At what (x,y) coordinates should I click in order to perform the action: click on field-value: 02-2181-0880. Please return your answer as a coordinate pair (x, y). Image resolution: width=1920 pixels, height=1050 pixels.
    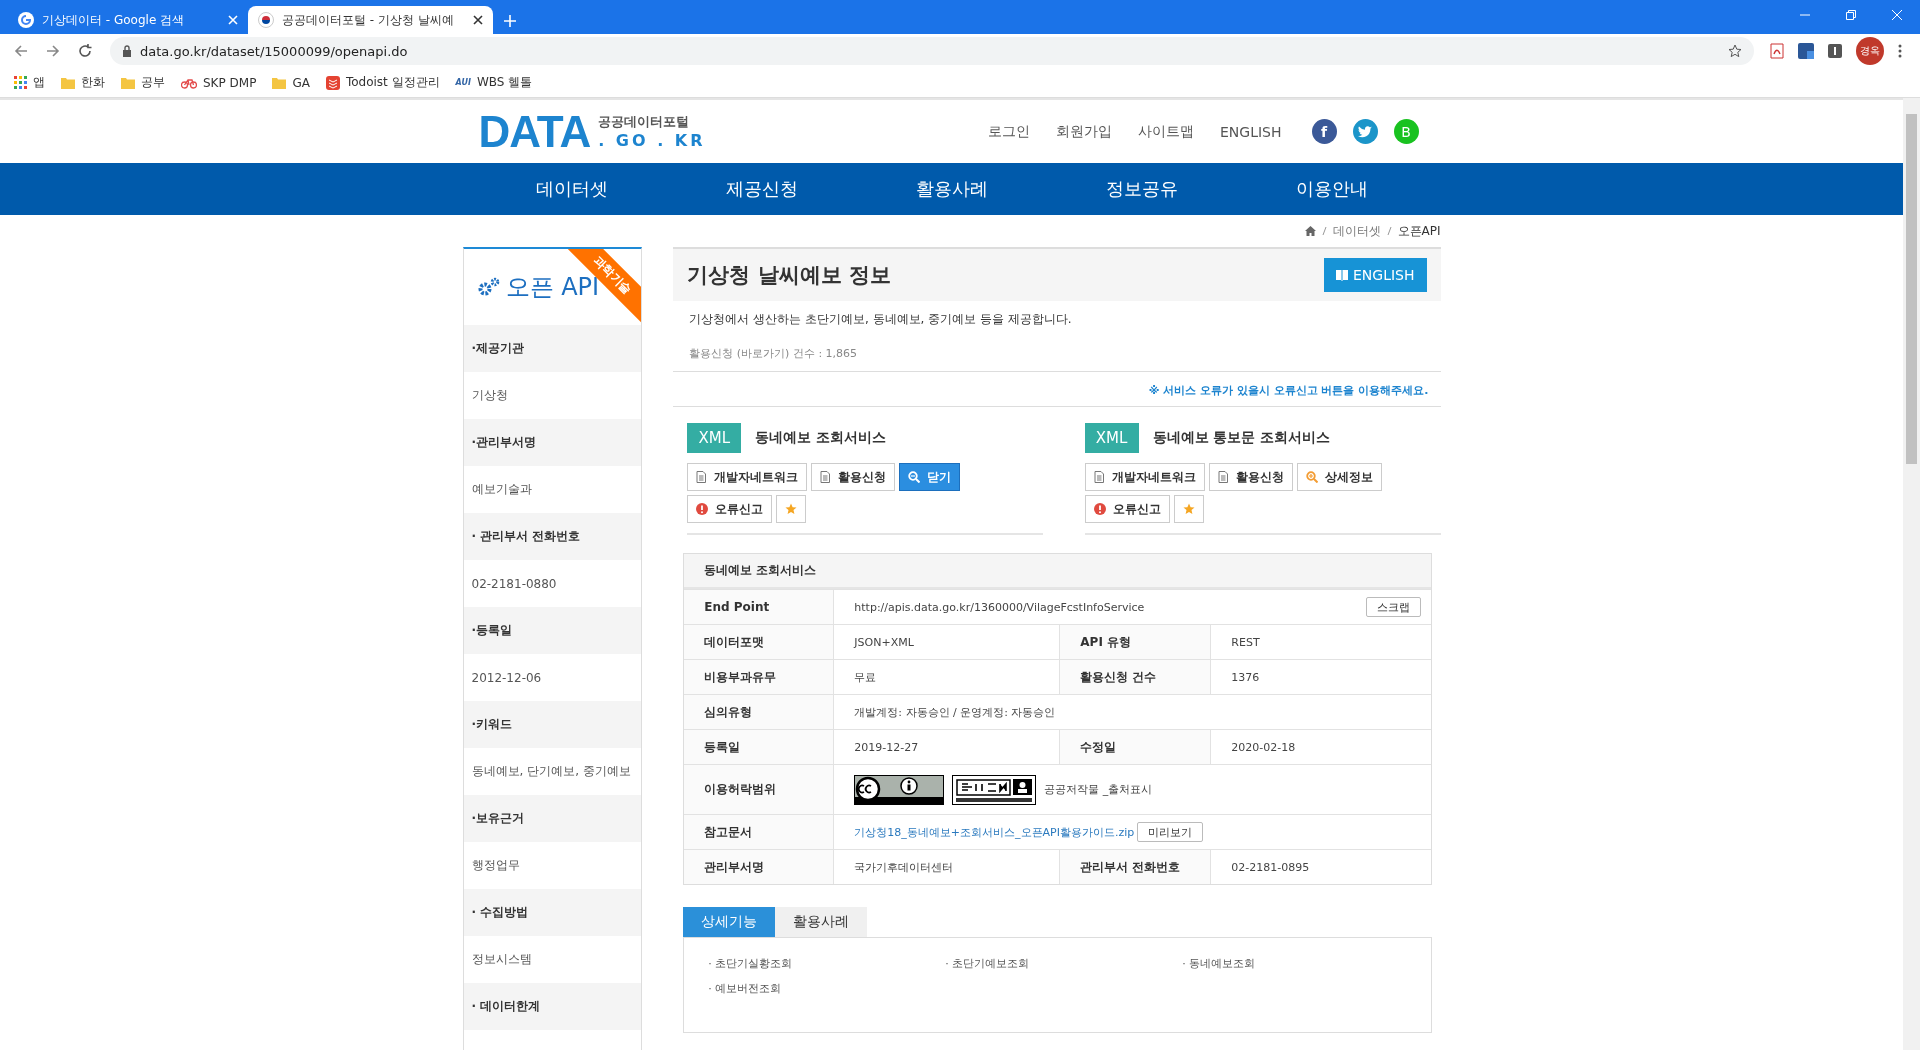
    Looking at the image, I should click on (514, 584).